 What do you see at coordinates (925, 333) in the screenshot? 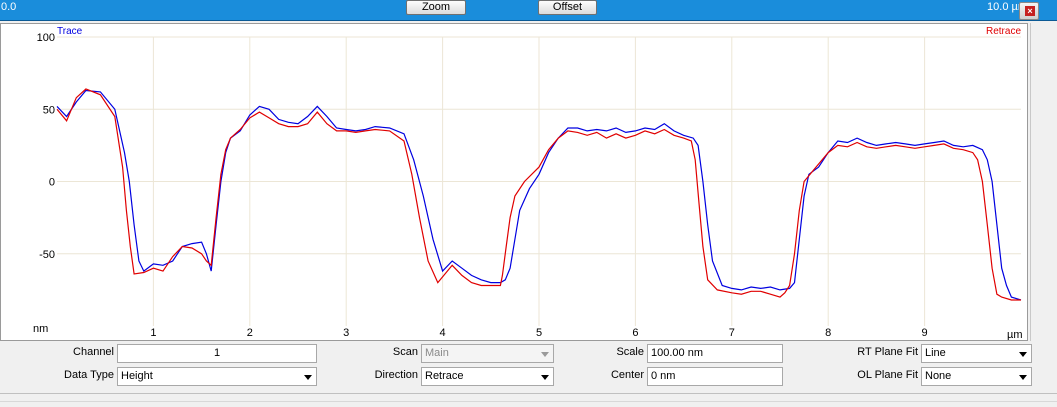
I see `x-tick-label: 9` at bounding box center [925, 333].